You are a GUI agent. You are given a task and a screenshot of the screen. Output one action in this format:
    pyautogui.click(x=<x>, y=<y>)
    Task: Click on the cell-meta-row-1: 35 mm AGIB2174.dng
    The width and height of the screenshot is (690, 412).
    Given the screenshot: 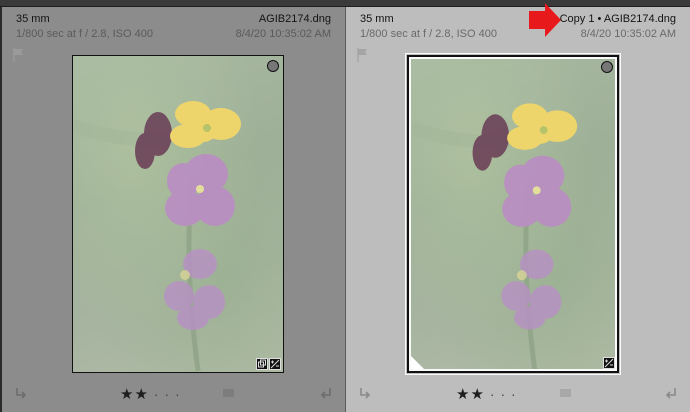 What is the action you would take?
    pyautogui.click(x=173, y=21)
    